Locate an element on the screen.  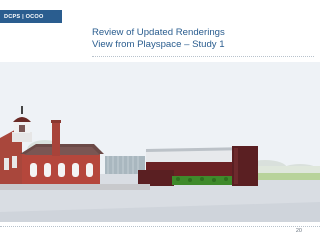
page-number: 20 is located at coordinates (298, 231).